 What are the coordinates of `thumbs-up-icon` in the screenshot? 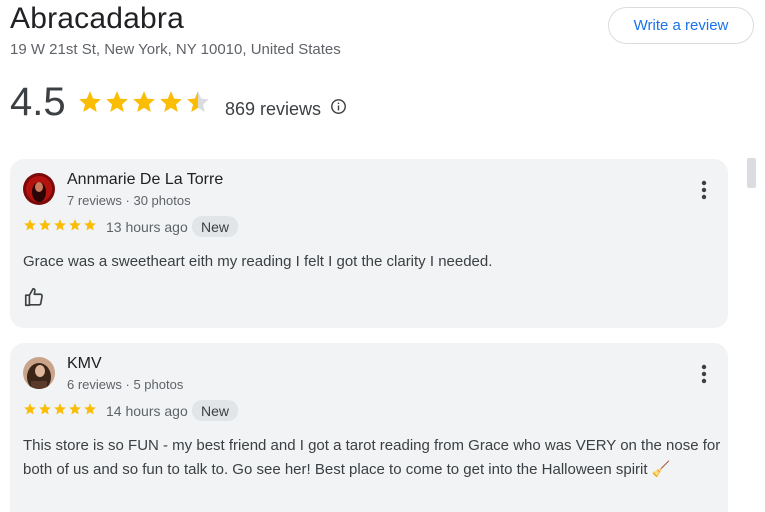 It's located at (34, 297).